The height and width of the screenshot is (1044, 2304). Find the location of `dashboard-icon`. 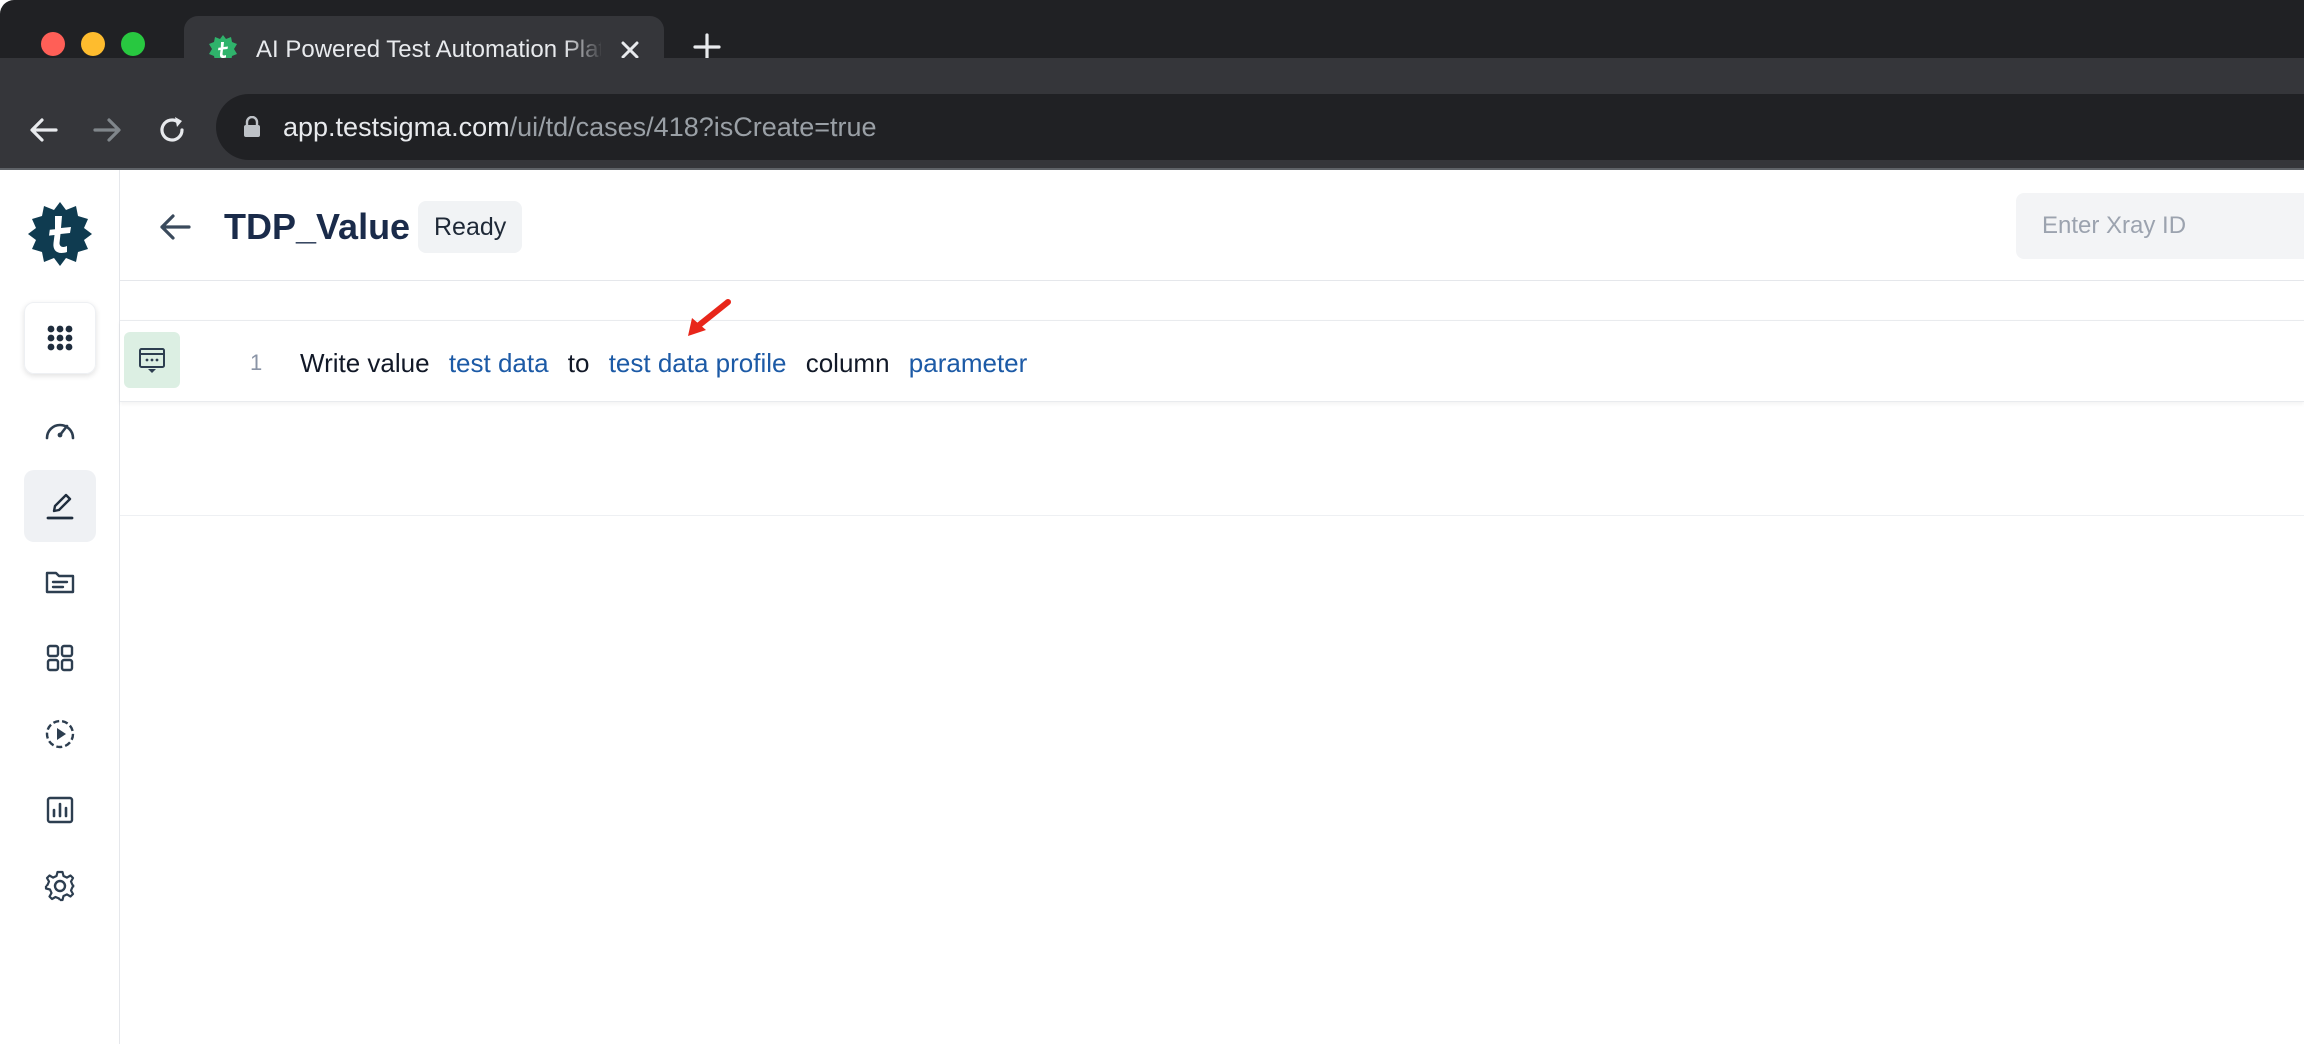

dashboard-icon is located at coordinates (60, 431).